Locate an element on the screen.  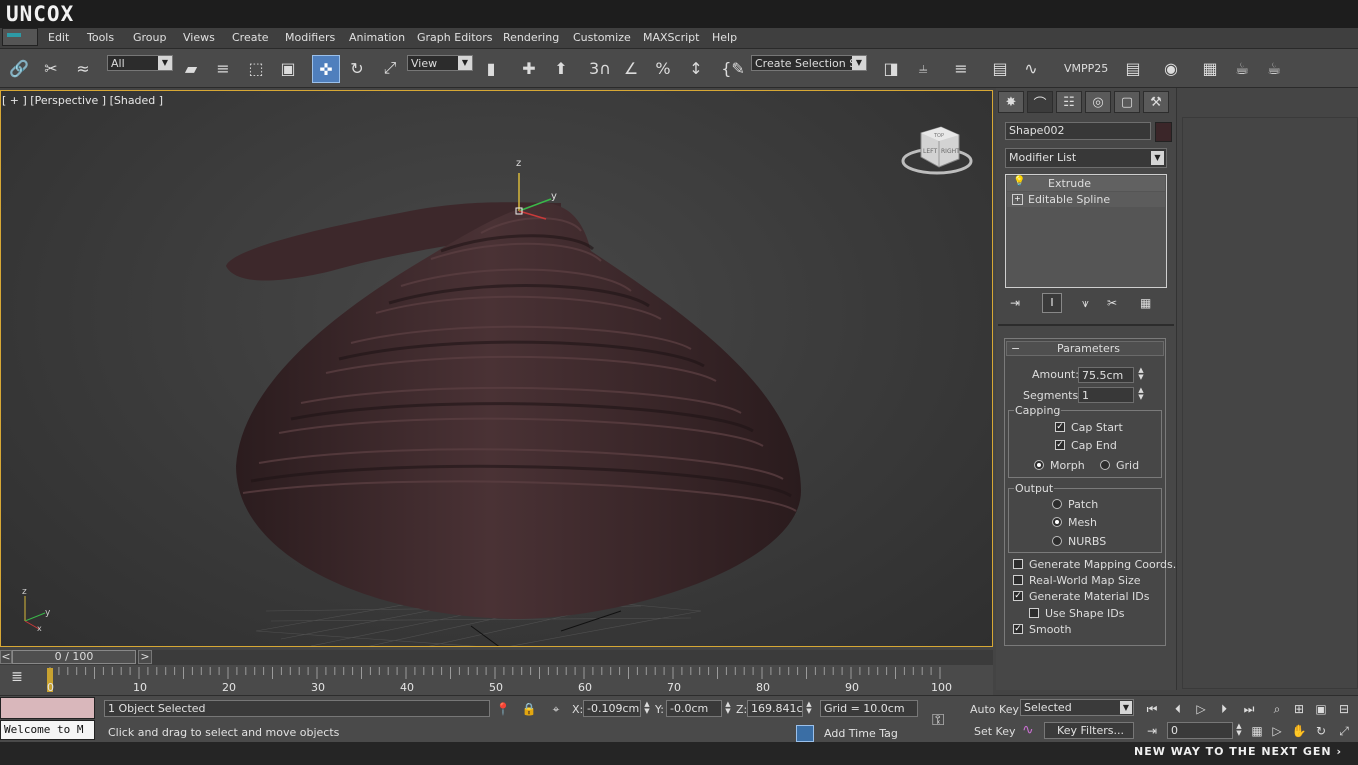
utilities-tab-icon: ⚒ is located at coordinates (1156, 102).